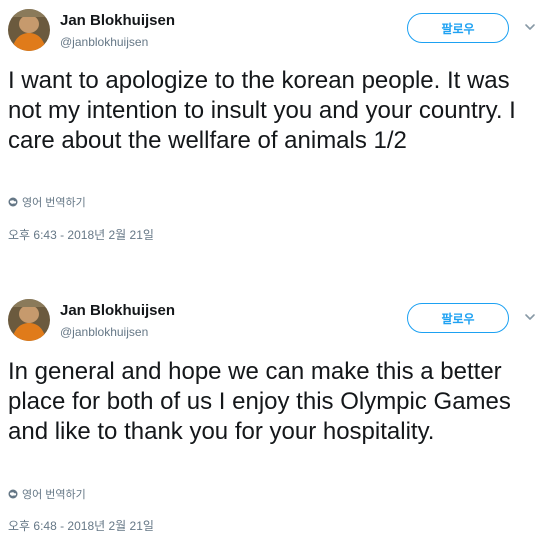 The height and width of the screenshot is (538, 550). Describe the element at coordinates (81, 525) in the screenshot. I see `timestamp: 오후 6:48 - 2018년 2월 21일` at that location.